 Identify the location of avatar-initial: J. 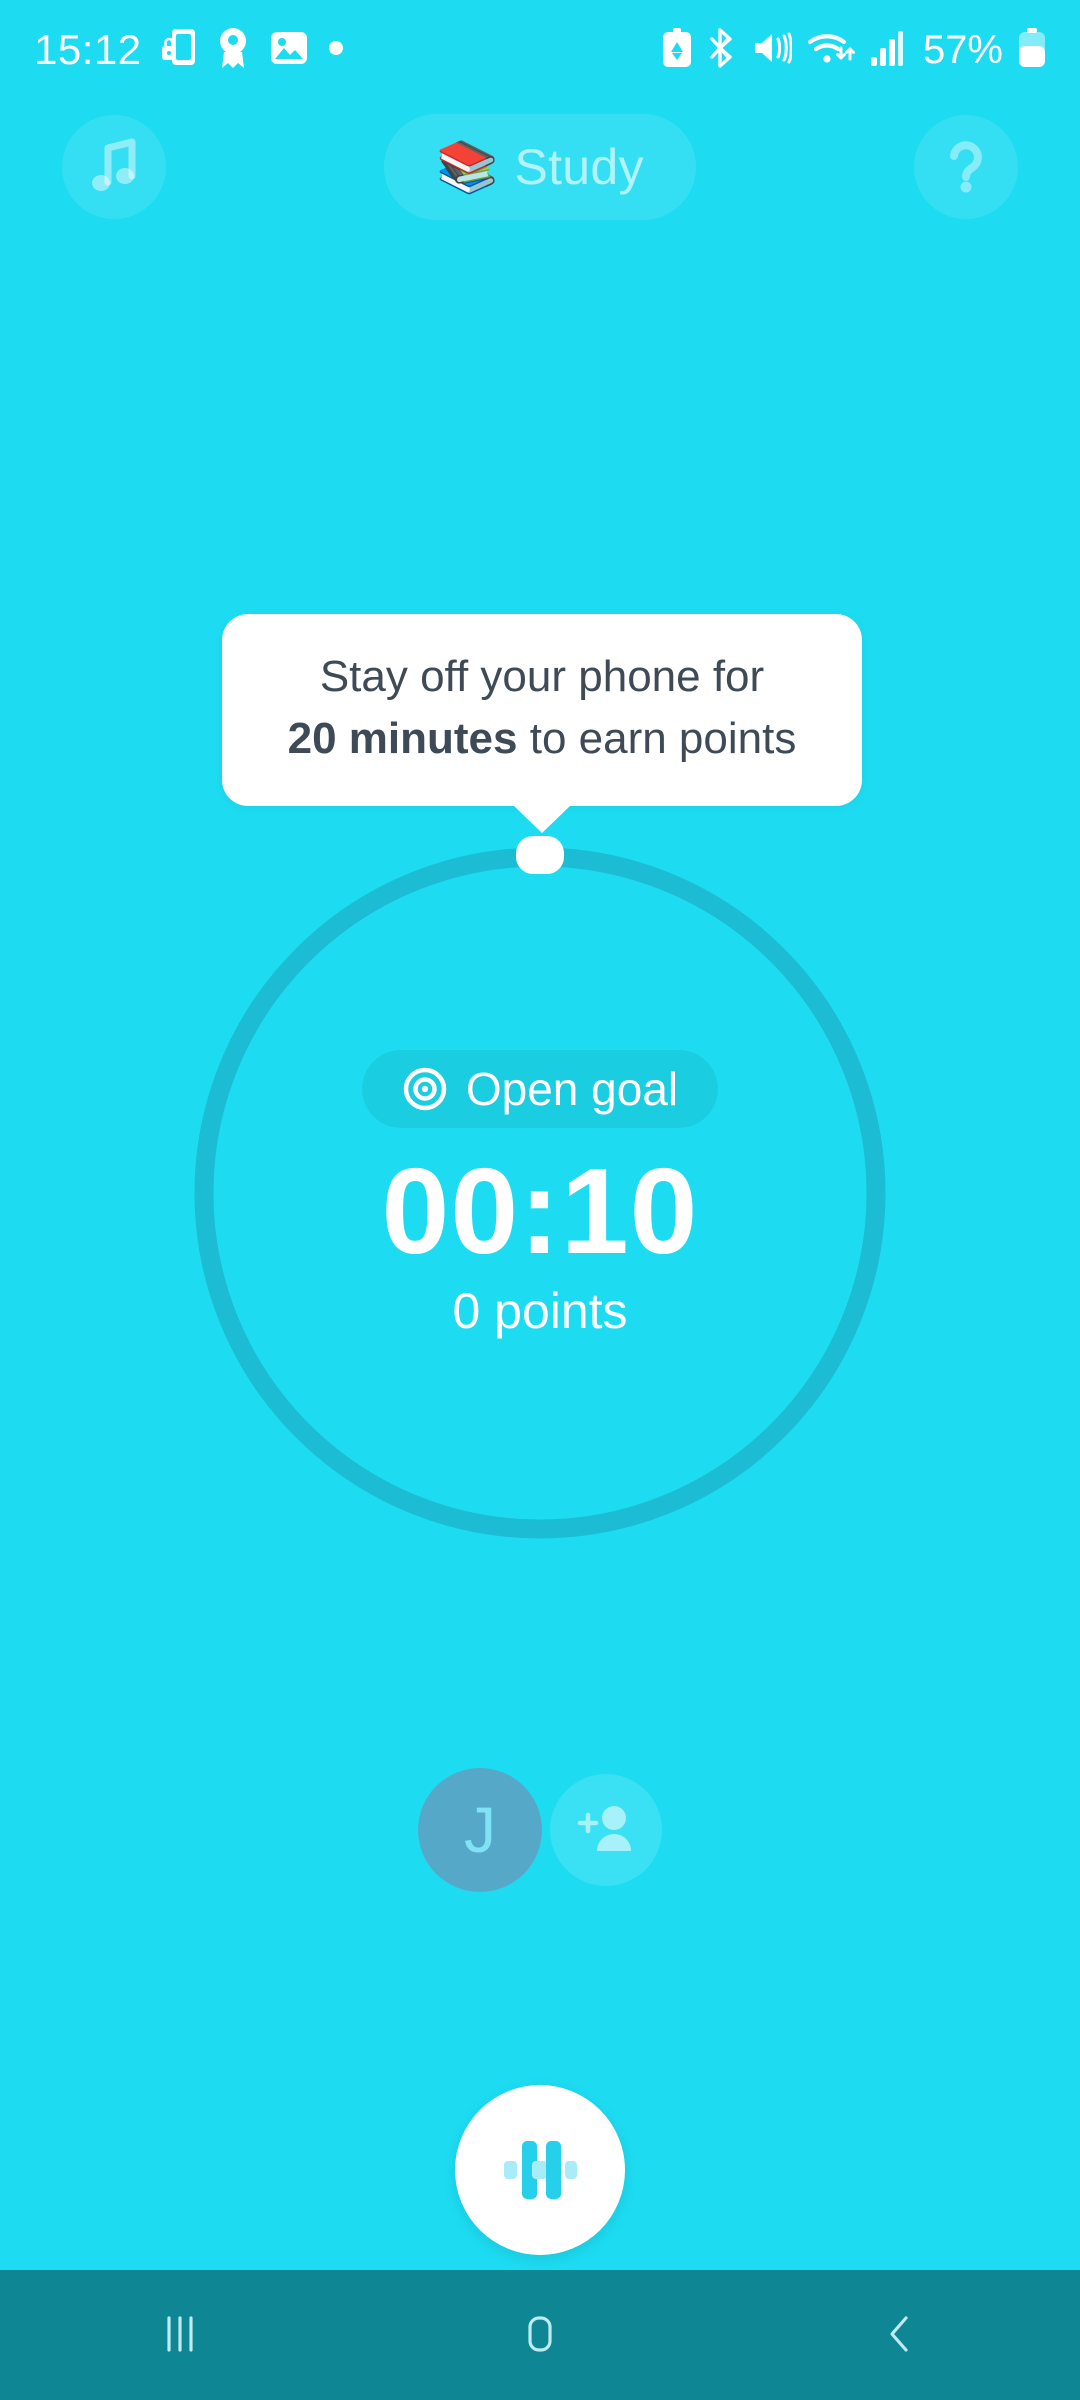
(480, 1830).